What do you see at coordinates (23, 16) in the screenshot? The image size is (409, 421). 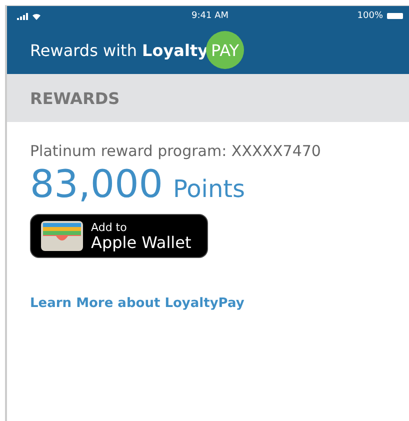 I see `signal-icon` at bounding box center [23, 16].